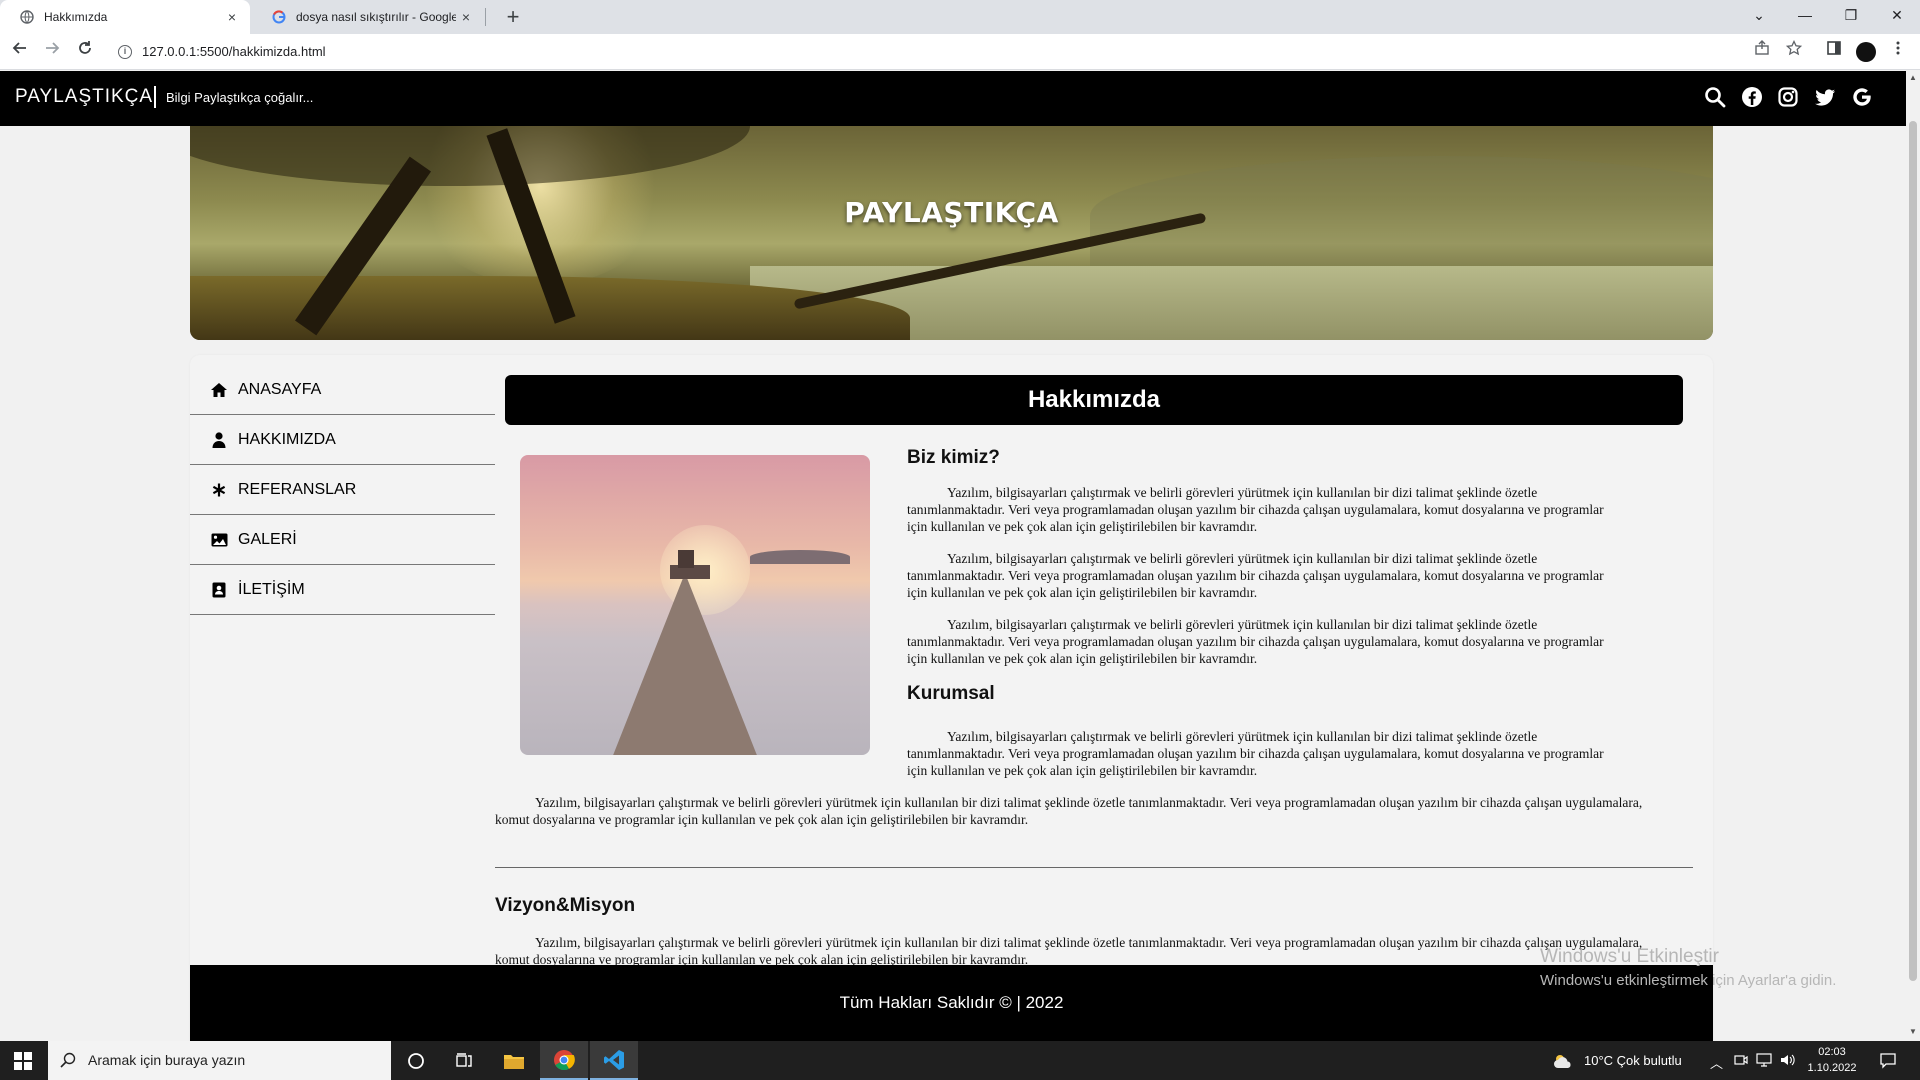 The height and width of the screenshot is (1080, 1920). Describe the element at coordinates (1716, 1062) in the screenshot. I see `tray-chevron-icon: ︿` at that location.